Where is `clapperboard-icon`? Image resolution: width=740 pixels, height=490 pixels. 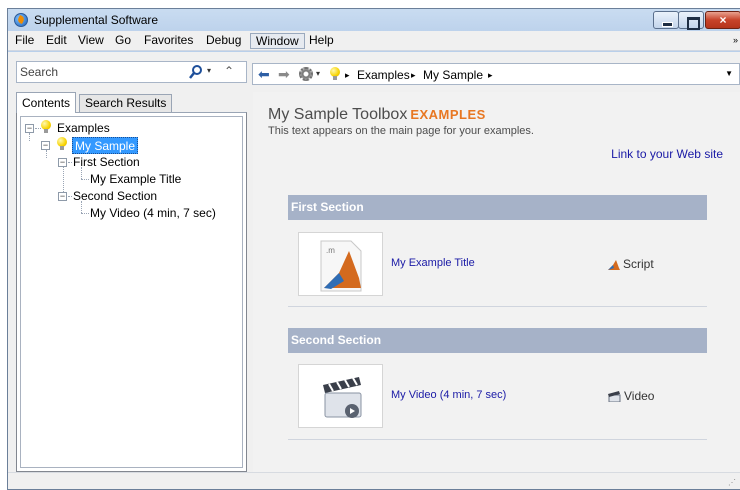 clapperboard-icon is located at coordinates (342, 397).